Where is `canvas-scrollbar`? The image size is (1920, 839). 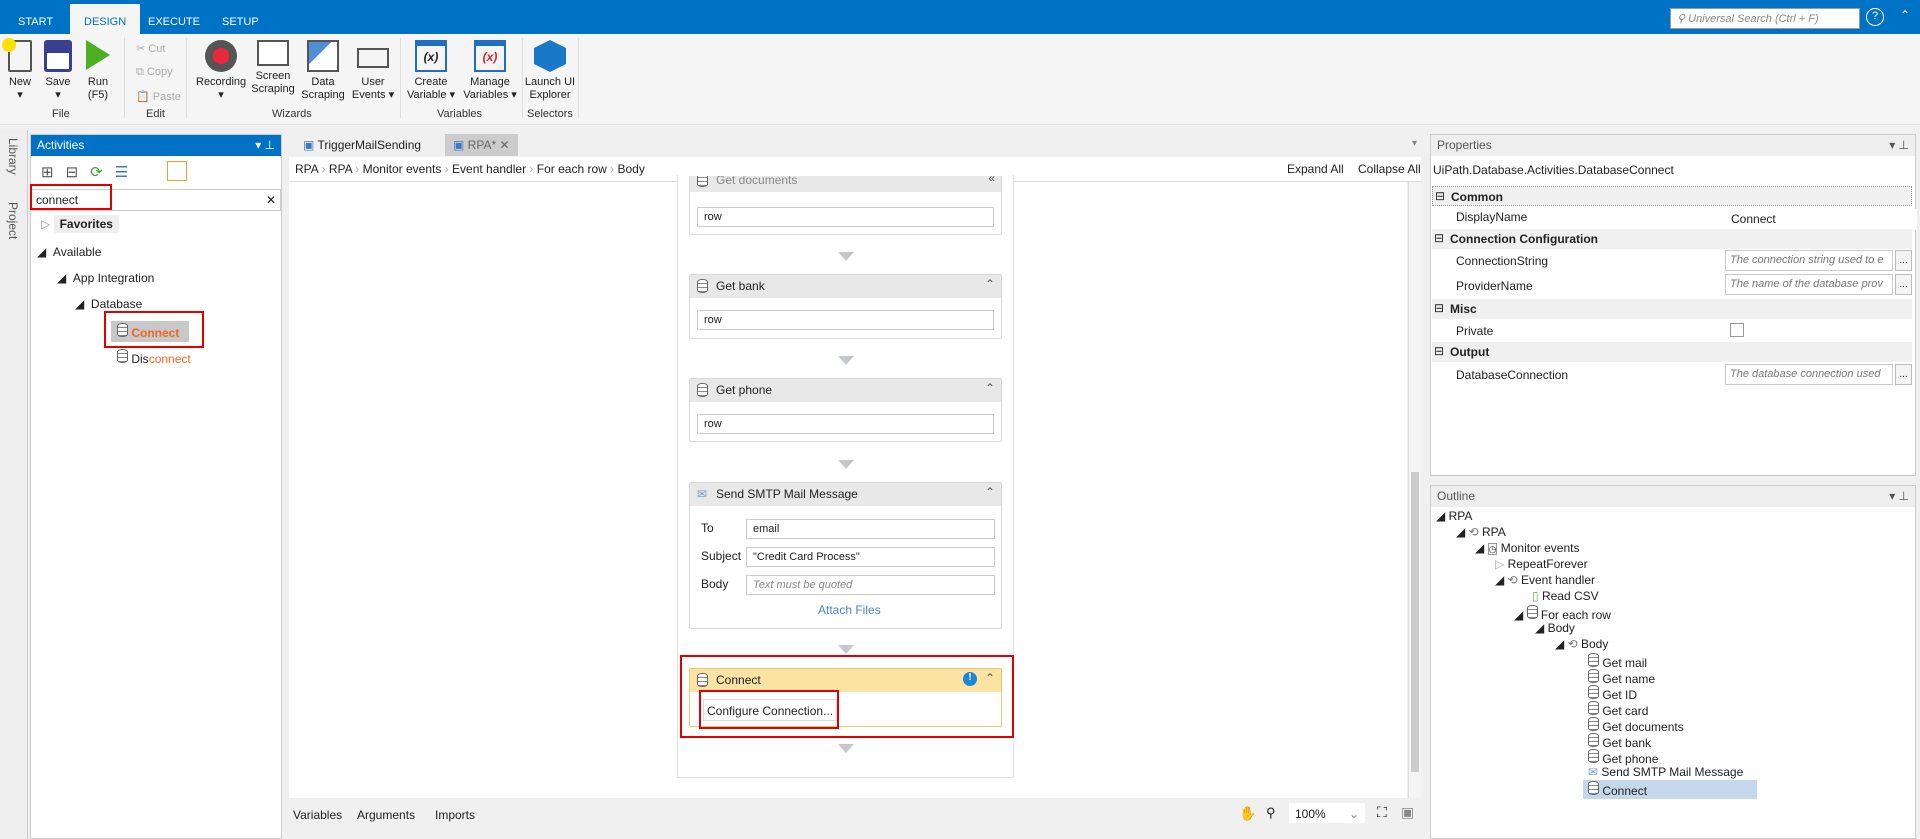
canvas-scrollbar is located at coordinates (1414, 490).